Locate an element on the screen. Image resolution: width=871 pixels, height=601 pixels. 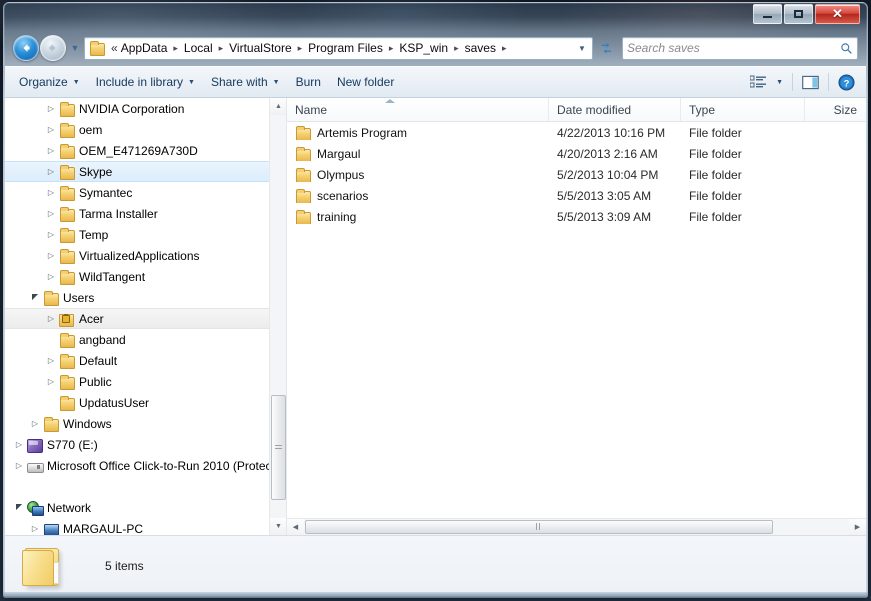
toolbar-item-new-folder: New folder is located at coordinates (365, 82).